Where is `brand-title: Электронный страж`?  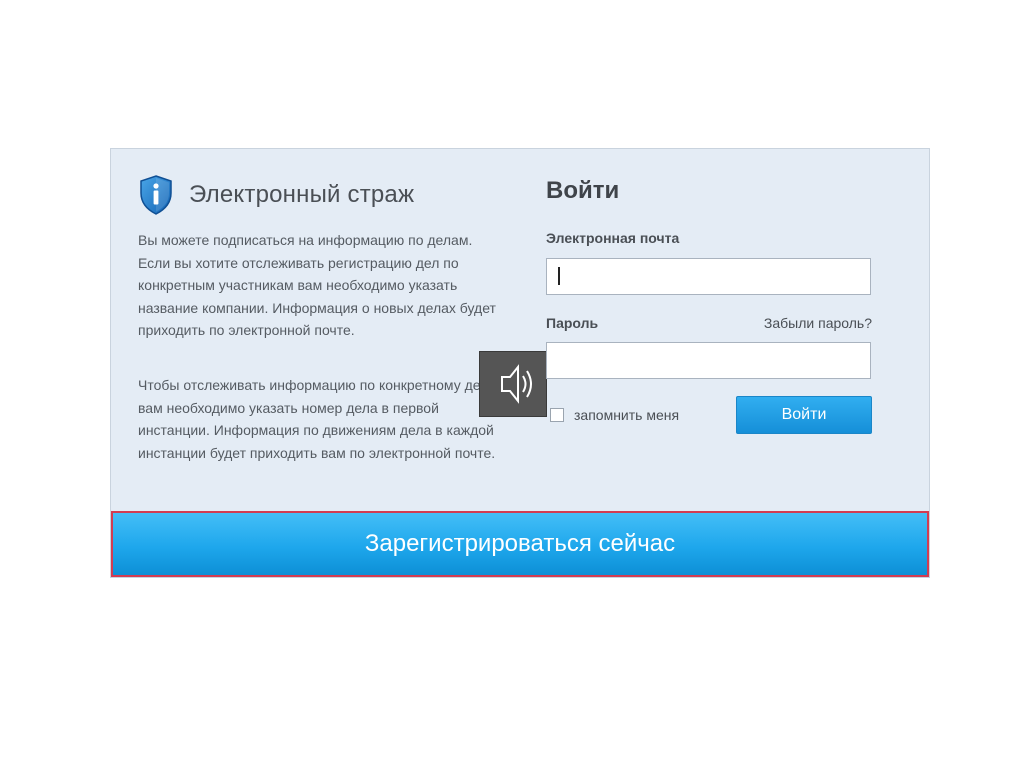 brand-title: Электронный страж is located at coordinates (302, 194).